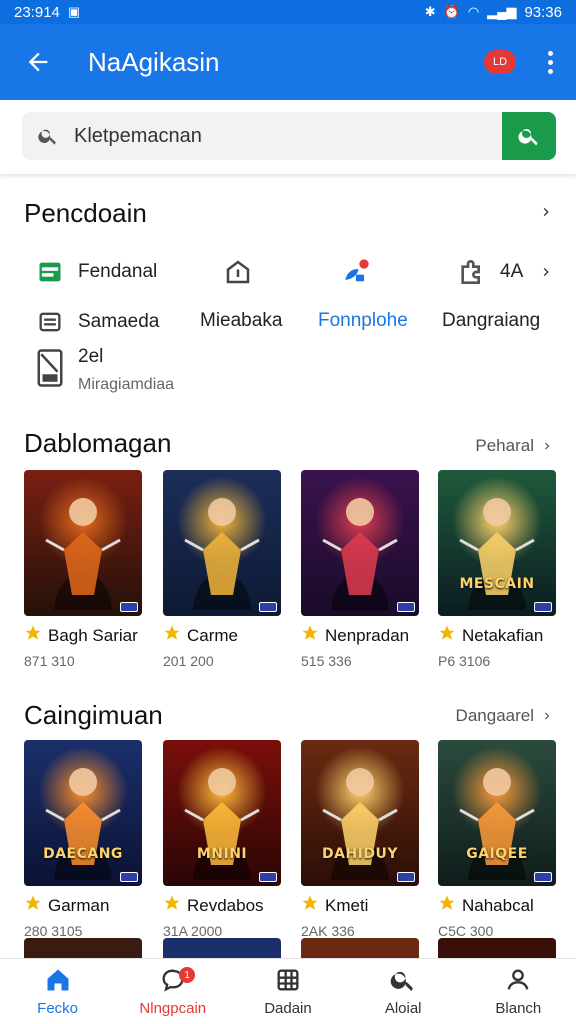 Image resolution: width=576 pixels, height=1024 pixels. What do you see at coordinates (550, 62) in the screenshot?
I see `more-options-button` at bounding box center [550, 62].